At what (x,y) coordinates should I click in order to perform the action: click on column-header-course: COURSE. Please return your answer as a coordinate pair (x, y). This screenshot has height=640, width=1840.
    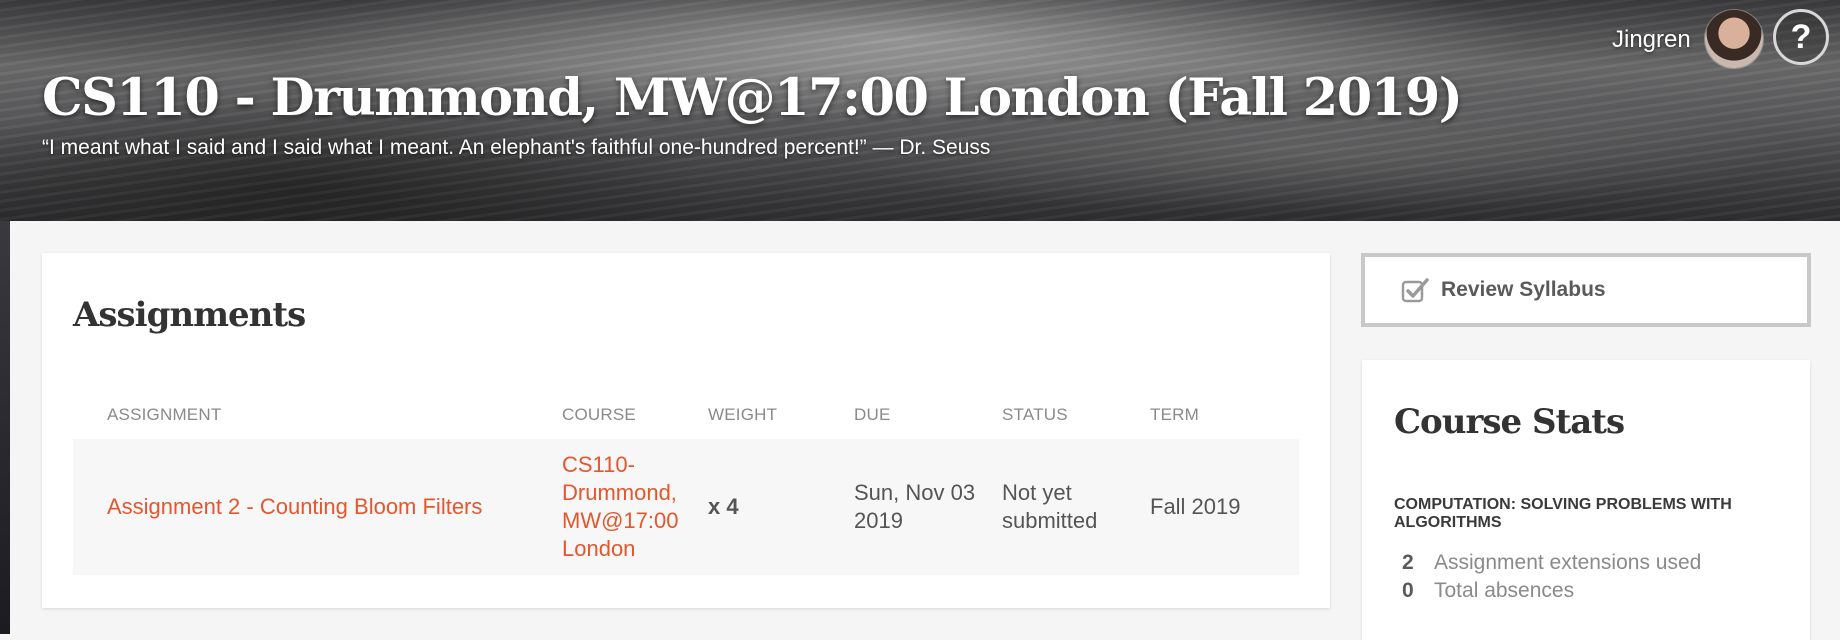
    Looking at the image, I should click on (599, 415).